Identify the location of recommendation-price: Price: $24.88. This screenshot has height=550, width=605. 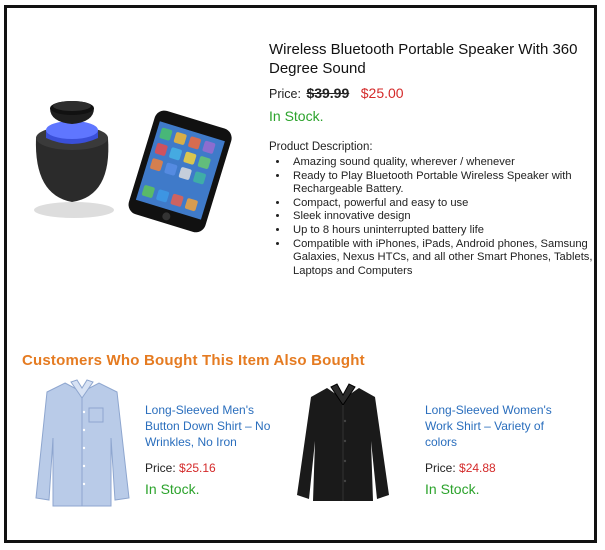
(460, 468).